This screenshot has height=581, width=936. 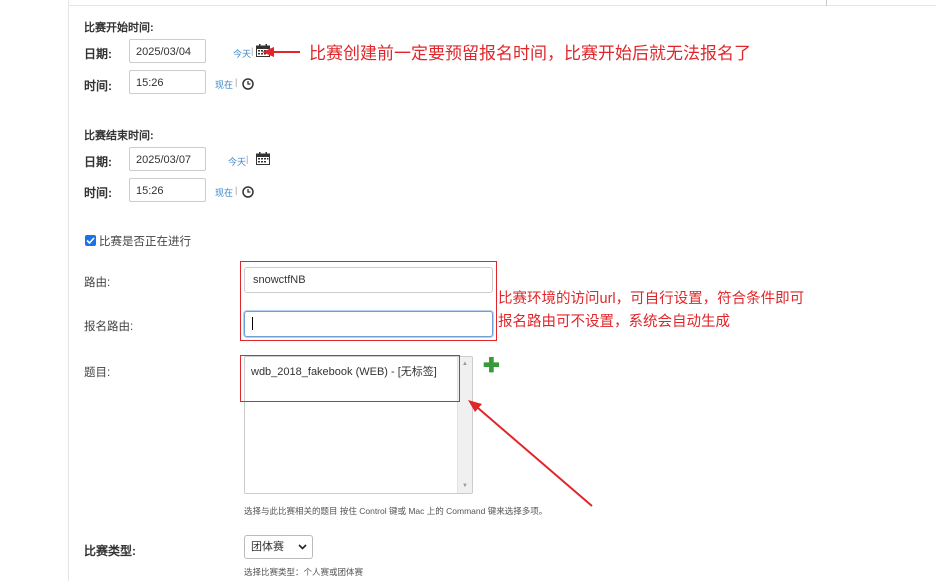 What do you see at coordinates (304, 572) in the screenshot?
I see `contest-type-help: 选择比赛类型：个人赛或团体赛` at bounding box center [304, 572].